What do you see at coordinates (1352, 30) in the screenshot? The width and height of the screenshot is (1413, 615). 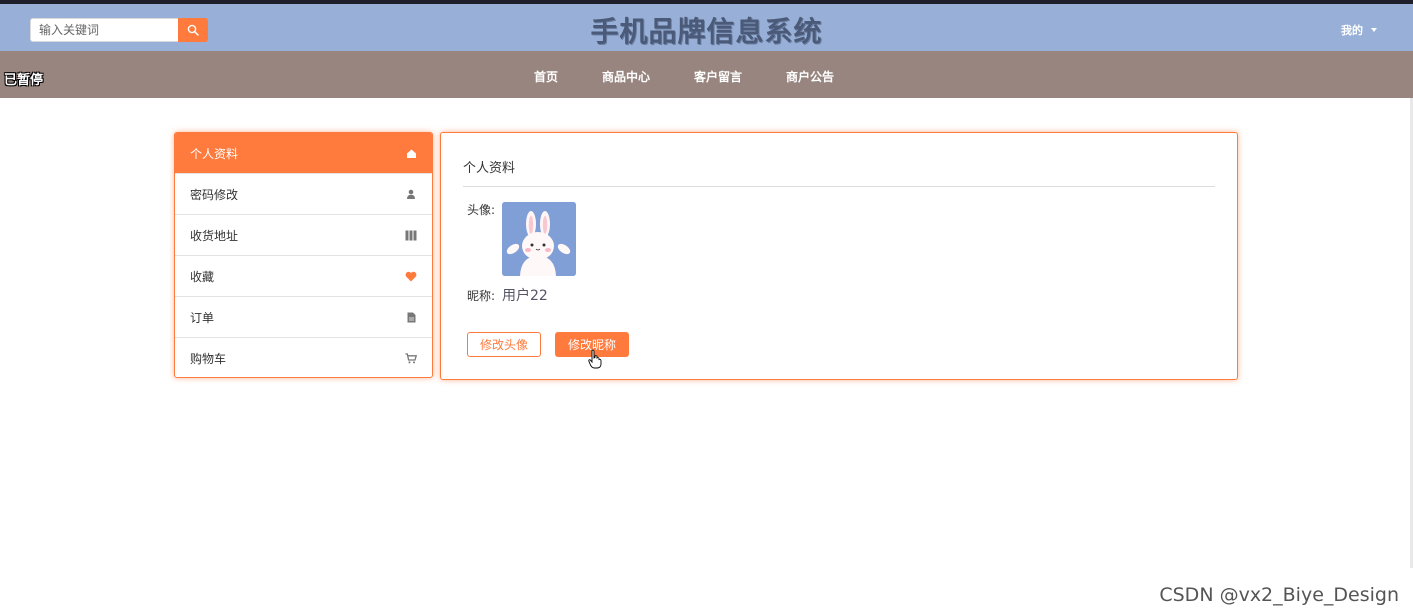 I see `user-menu-label: 我的` at bounding box center [1352, 30].